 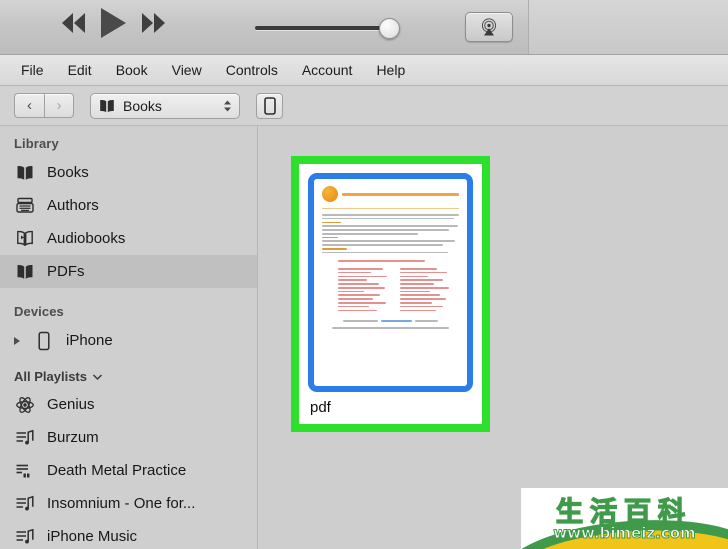 I want to click on pdf-item: pdf, so click(x=390, y=294).